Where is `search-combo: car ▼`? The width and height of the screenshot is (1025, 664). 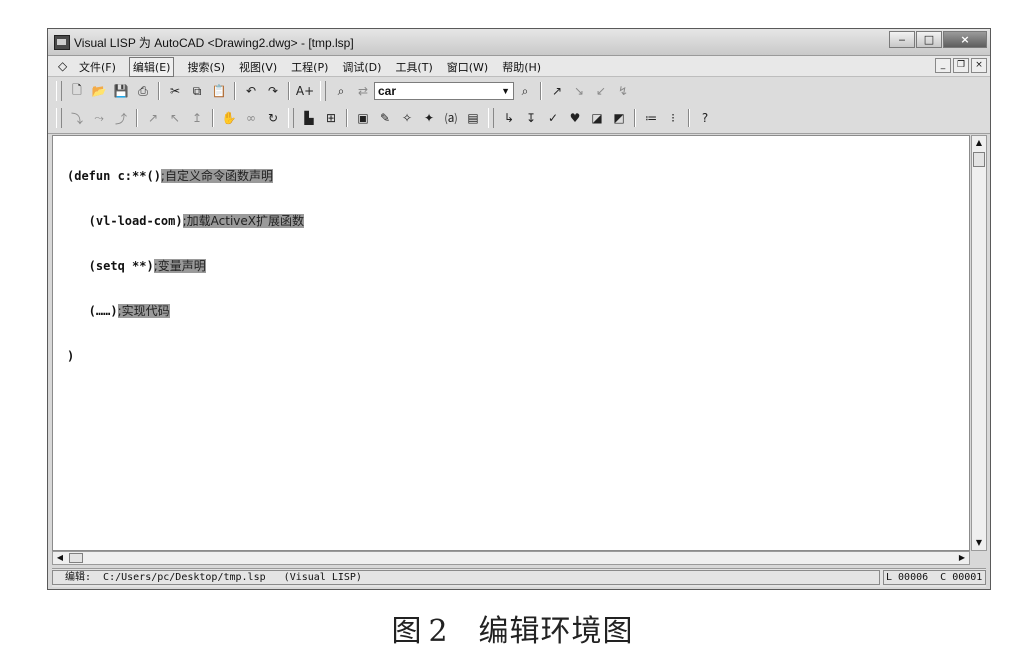 search-combo: car ▼ is located at coordinates (444, 91).